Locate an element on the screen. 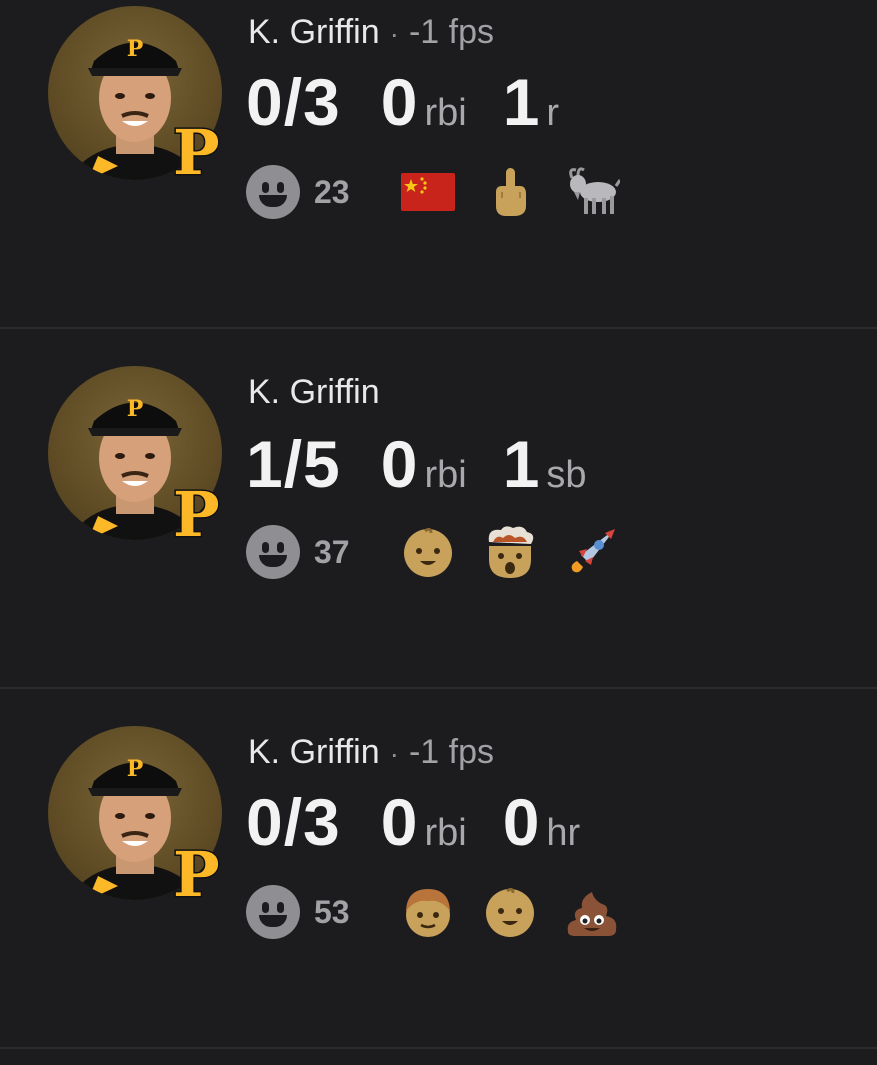  reaction-bar: 37 is located at coordinates (433, 552).